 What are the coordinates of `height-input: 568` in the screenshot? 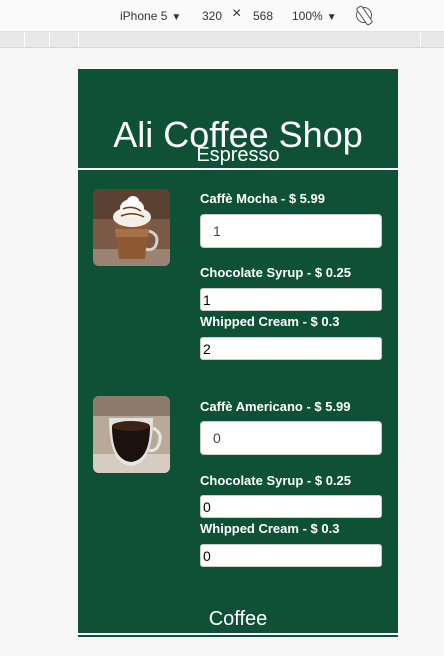 It's located at (263, 16).